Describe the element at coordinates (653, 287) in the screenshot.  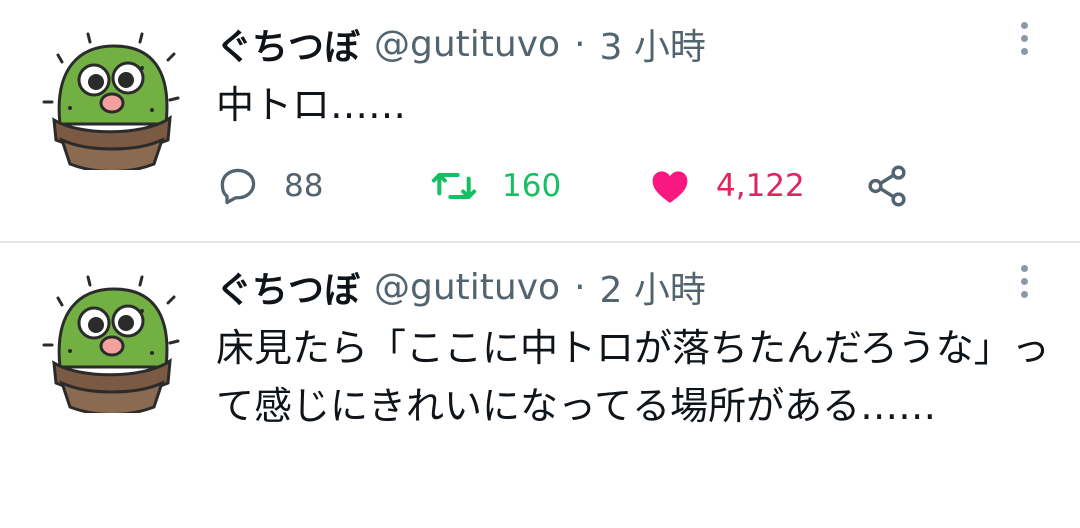
I see `timestamp: 2 小時` at that location.